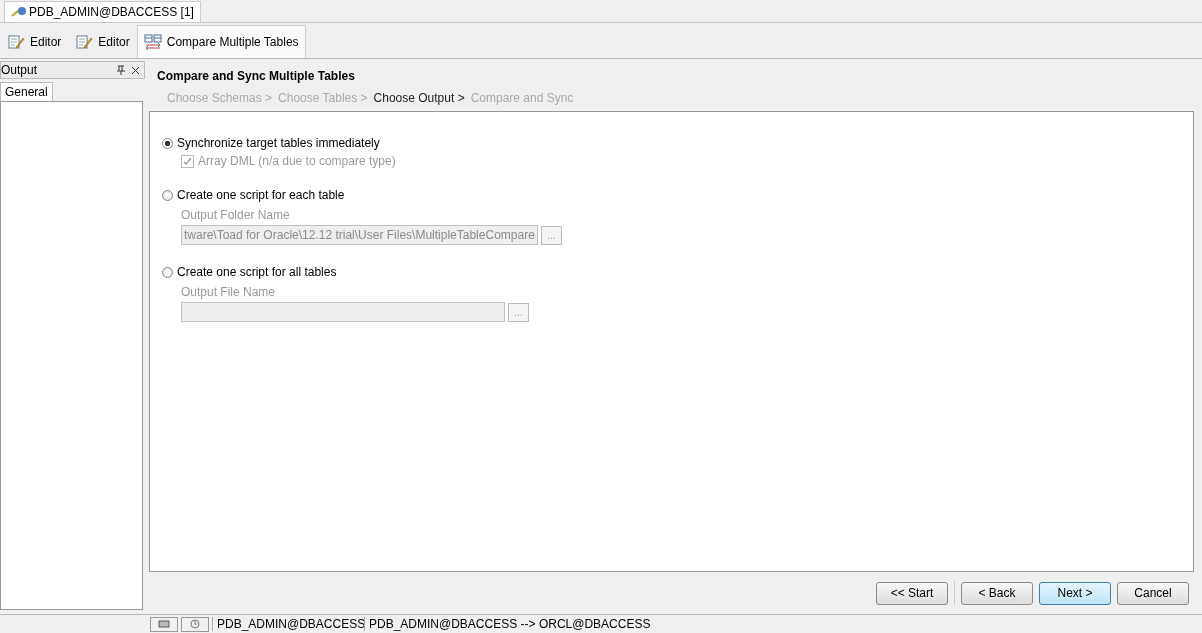 This screenshot has height=633, width=1202. Describe the element at coordinates (20, 70) in the screenshot. I see `panel-title: Output` at that location.